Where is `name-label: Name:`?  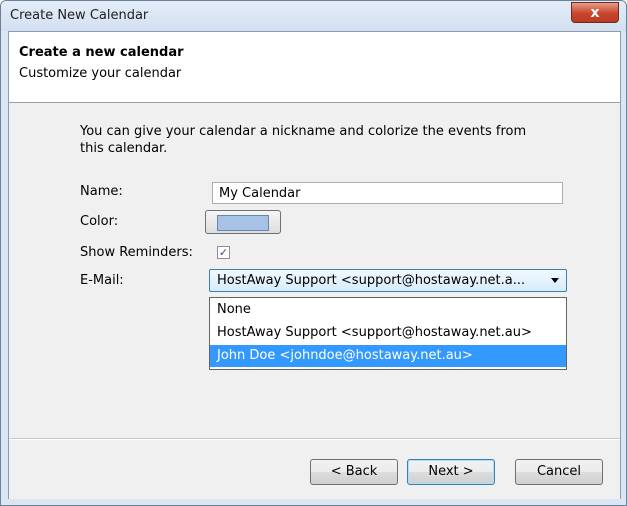
name-label: Name: is located at coordinates (101, 191).